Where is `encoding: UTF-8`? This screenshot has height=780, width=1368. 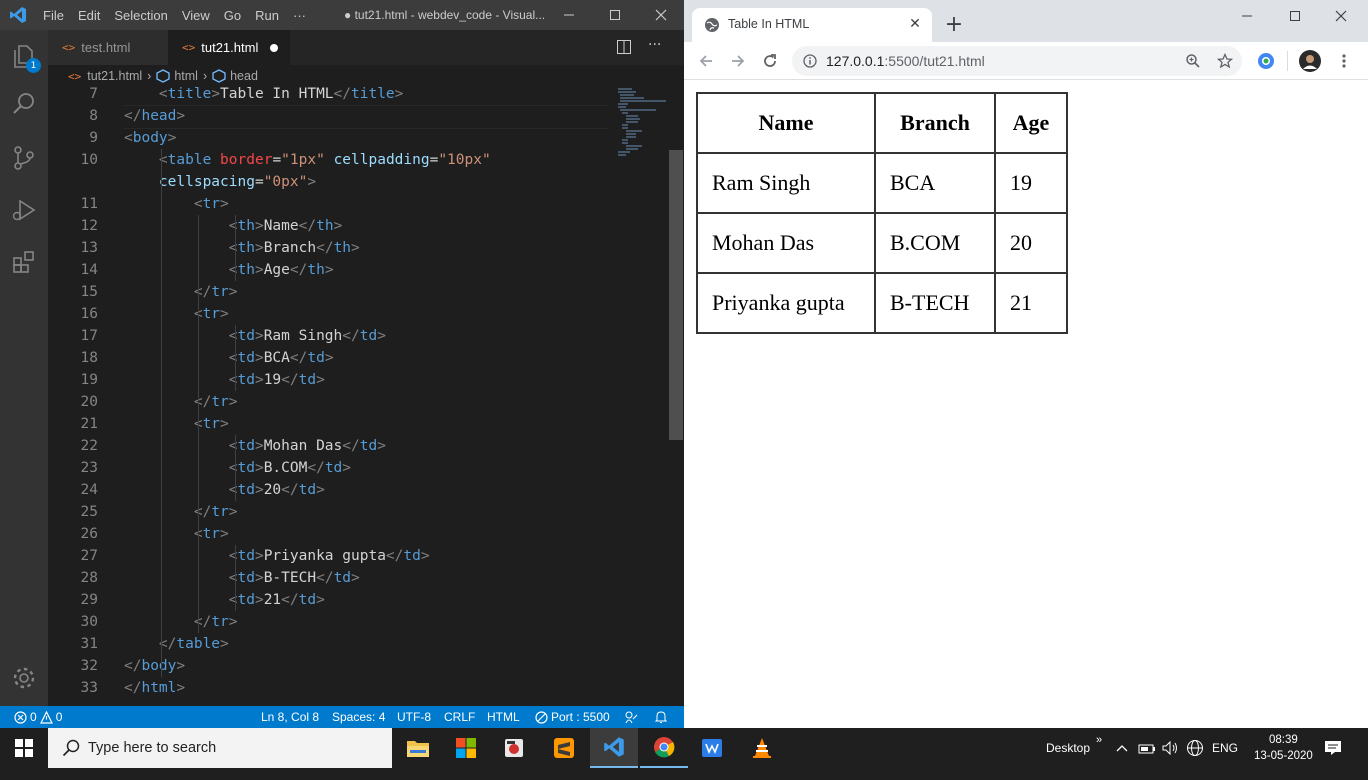 encoding: UTF-8 is located at coordinates (414, 717).